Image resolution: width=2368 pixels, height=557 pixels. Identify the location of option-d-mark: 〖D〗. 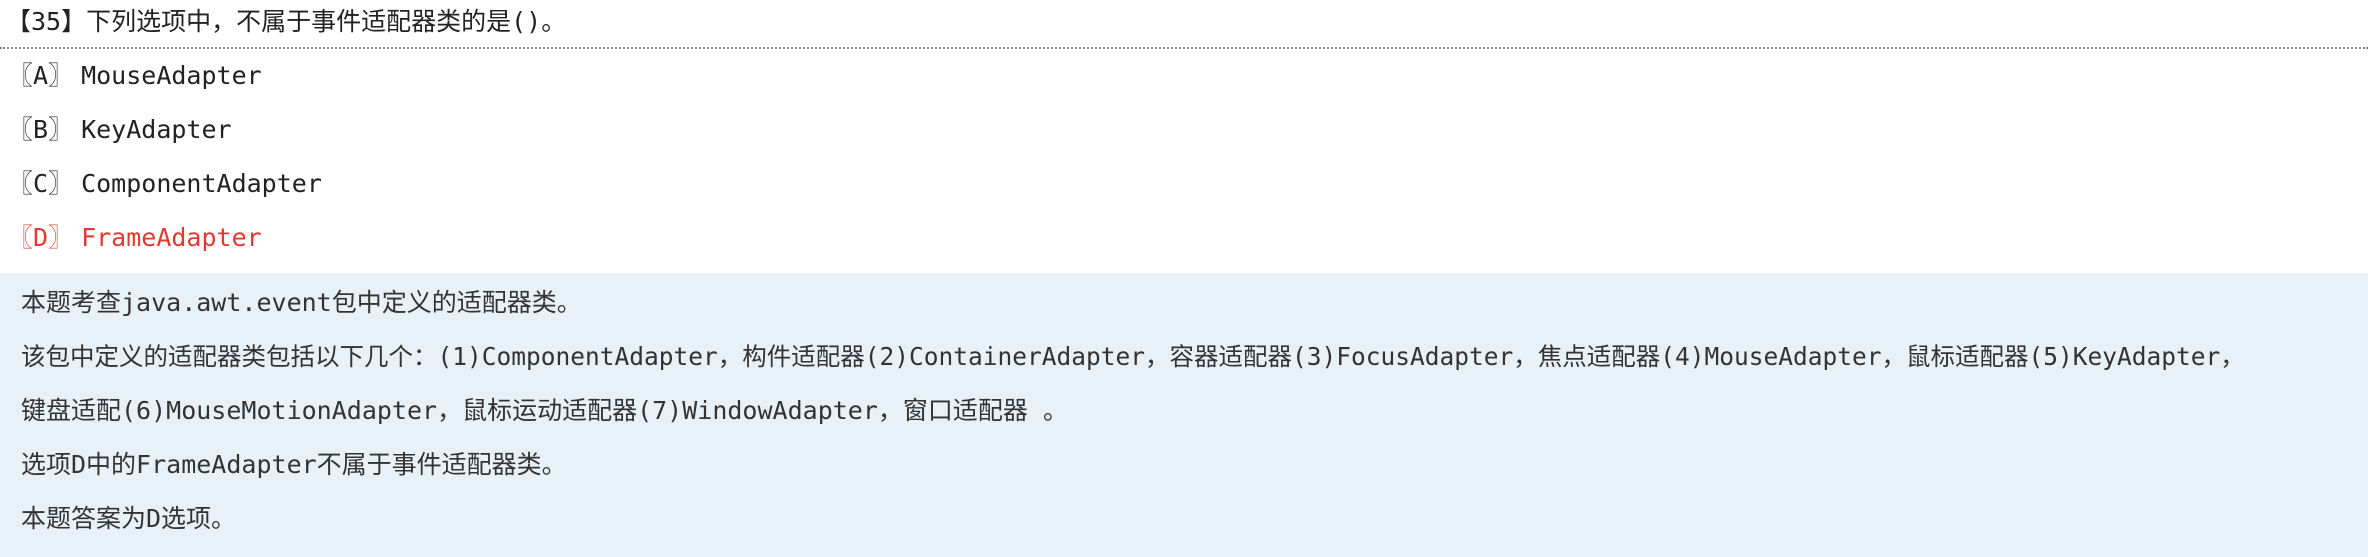
(41, 237).